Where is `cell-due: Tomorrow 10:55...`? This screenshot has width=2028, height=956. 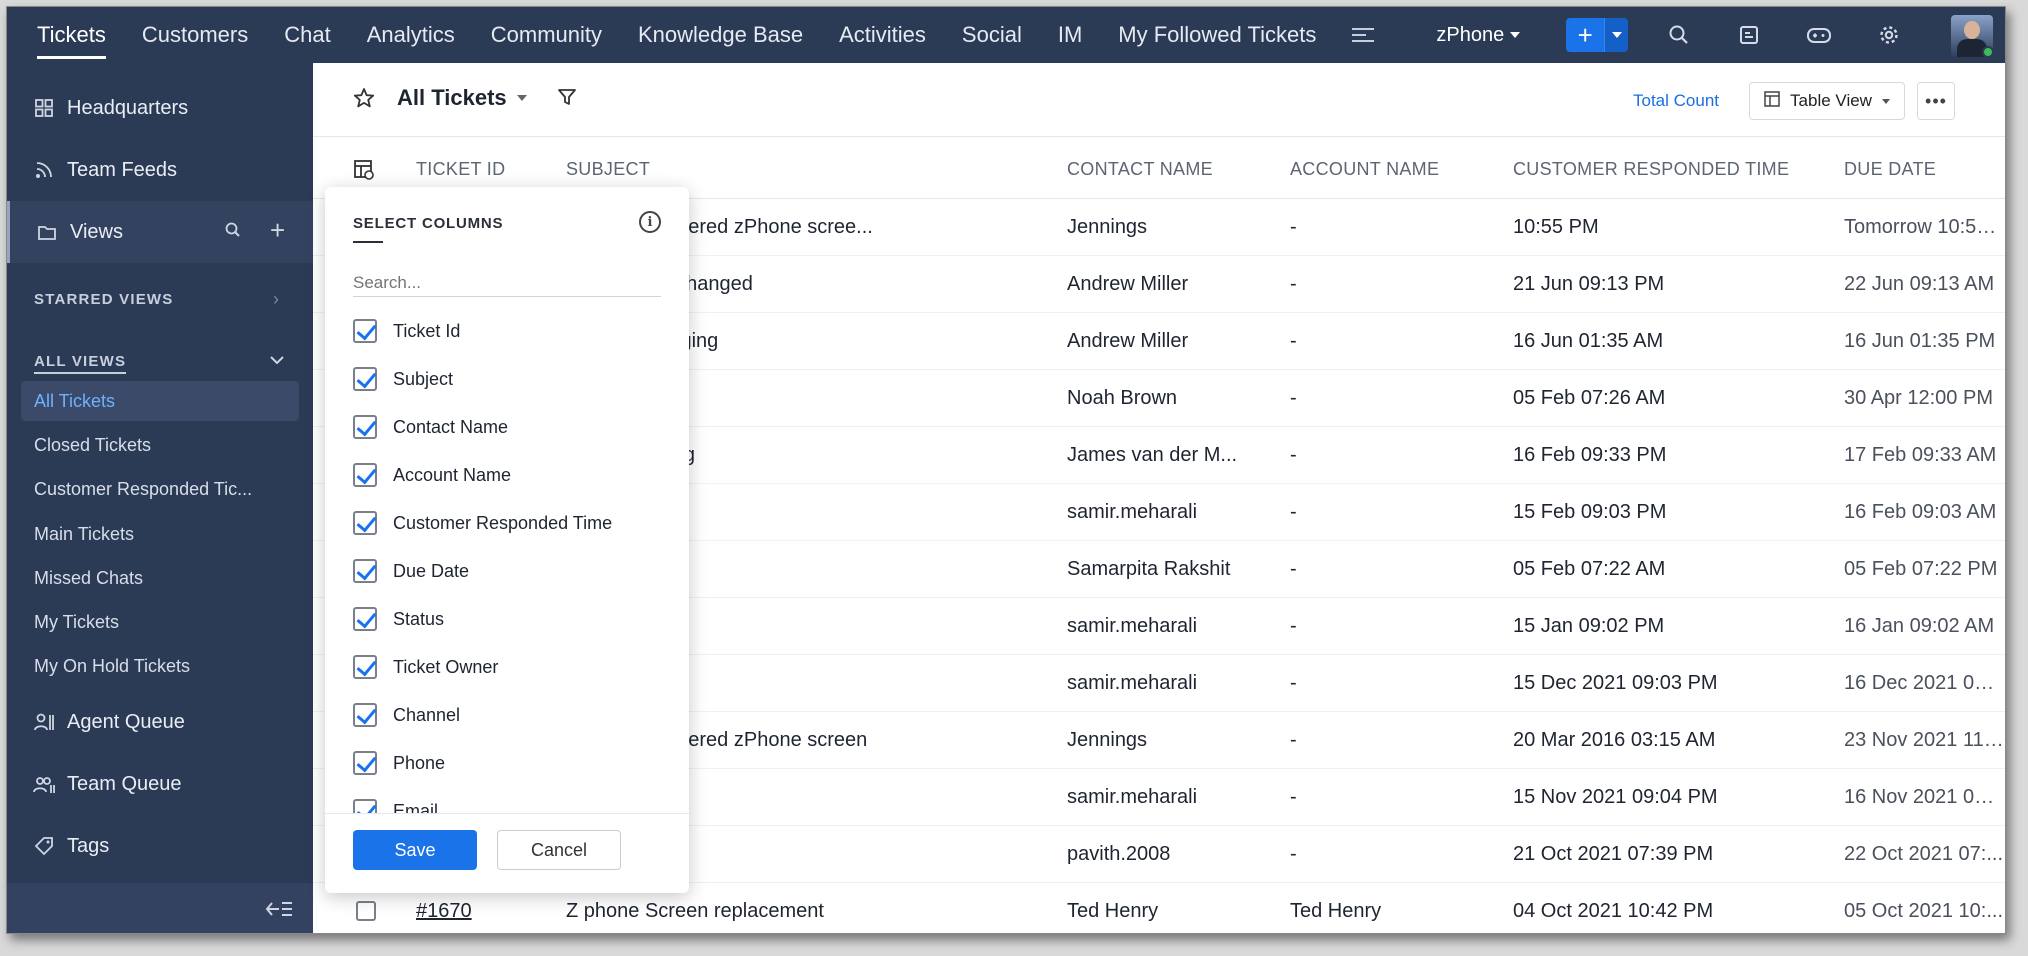
cell-due: Tomorrow 10:55... is located at coordinates (1924, 227).